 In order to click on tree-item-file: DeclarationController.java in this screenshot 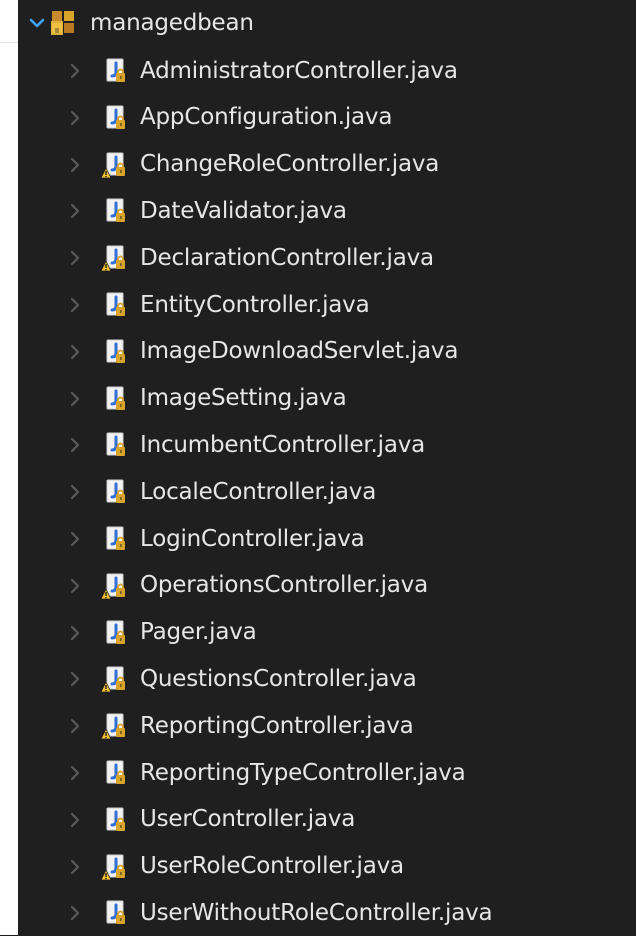, I will do `click(250, 258)`.